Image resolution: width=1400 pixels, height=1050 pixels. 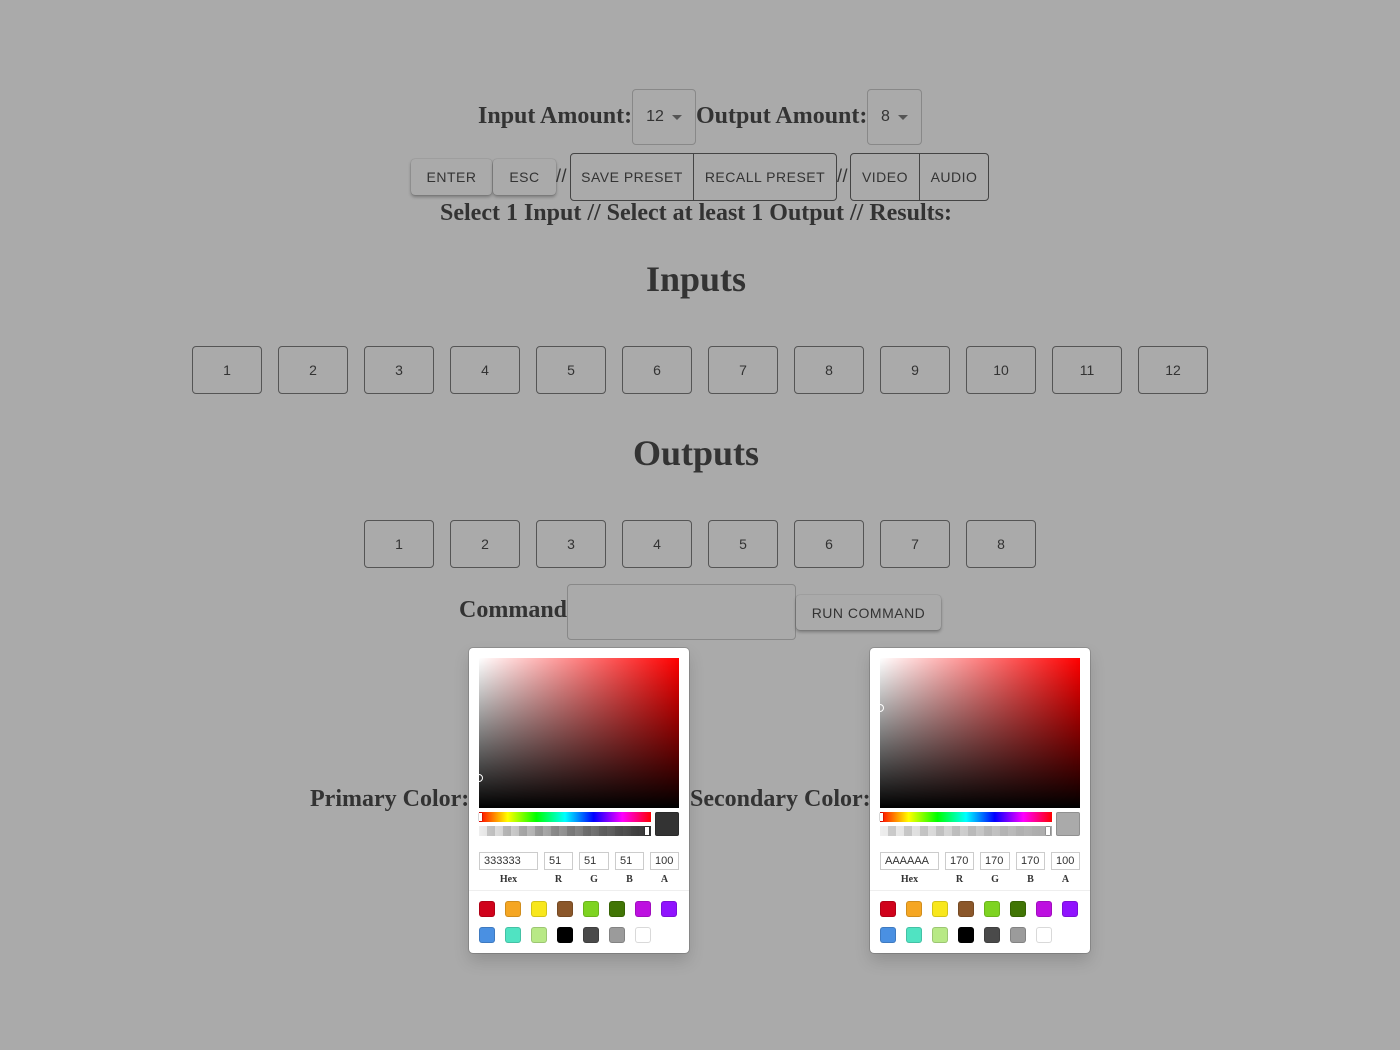 I want to click on secondary-color-picker: AAAAAA Hex 170 R 170 G 170 B 100 A, so click(x=980, y=800).